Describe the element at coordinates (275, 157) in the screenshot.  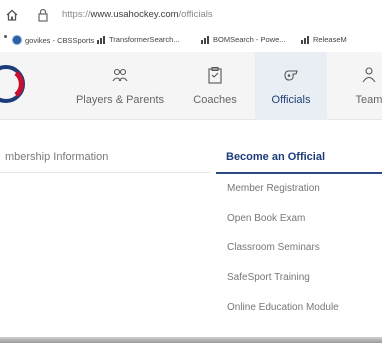
I see `become-an-official-heading: Become an Official` at that location.